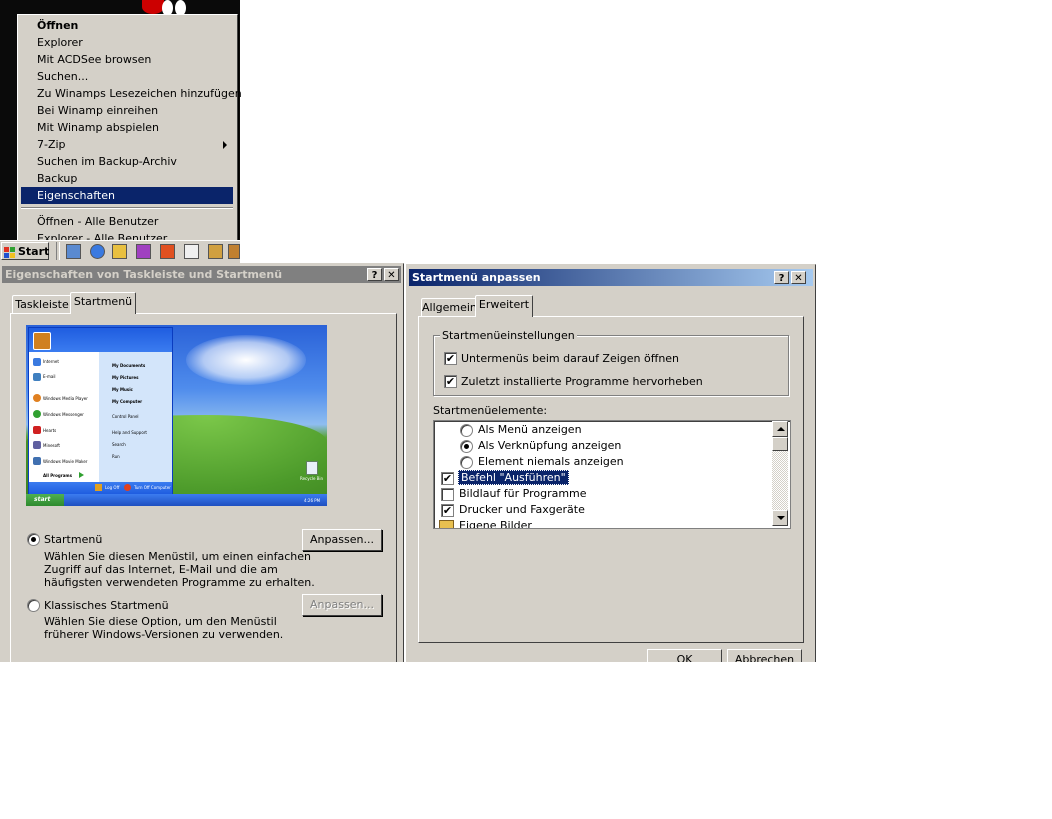 This screenshot has width=1052, height=819. What do you see at coordinates (37, 362) in the screenshot?
I see `preview-ie-icon` at bounding box center [37, 362].